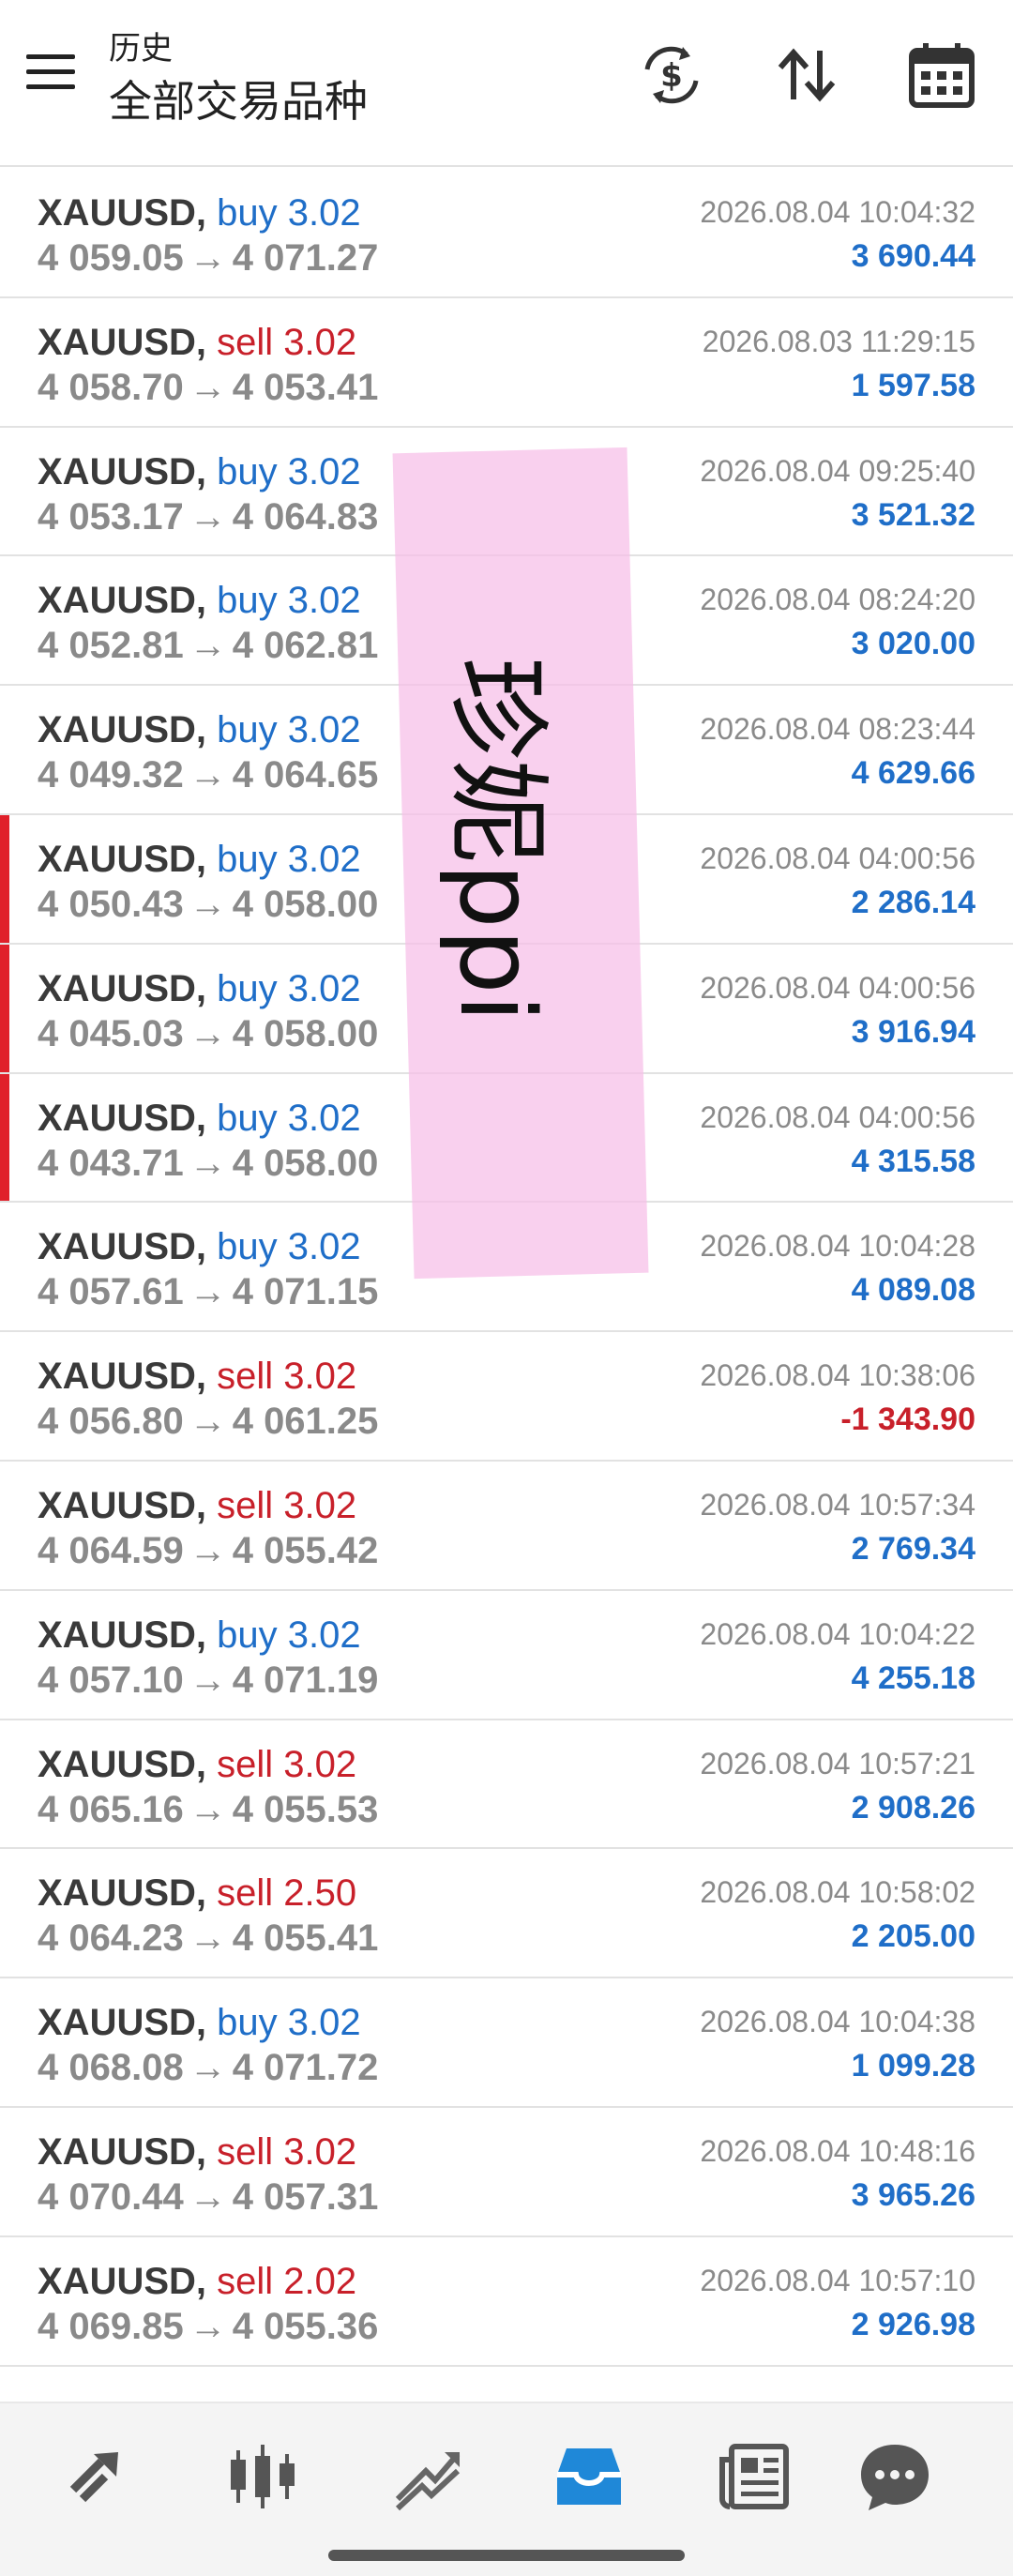  I want to click on messages-icon, so click(895, 2476).